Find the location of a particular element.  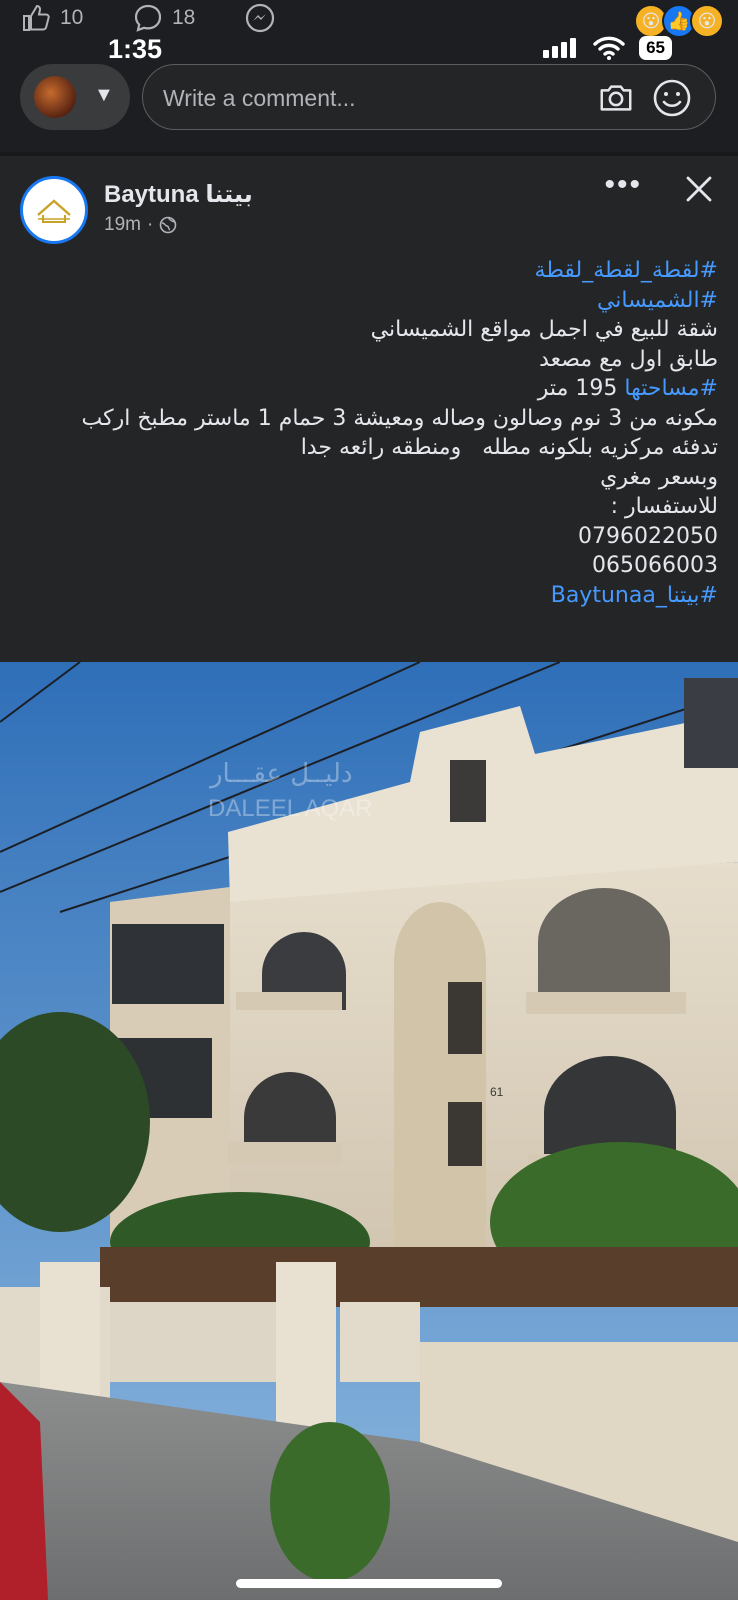

emoji-icon is located at coordinates (672, 98).